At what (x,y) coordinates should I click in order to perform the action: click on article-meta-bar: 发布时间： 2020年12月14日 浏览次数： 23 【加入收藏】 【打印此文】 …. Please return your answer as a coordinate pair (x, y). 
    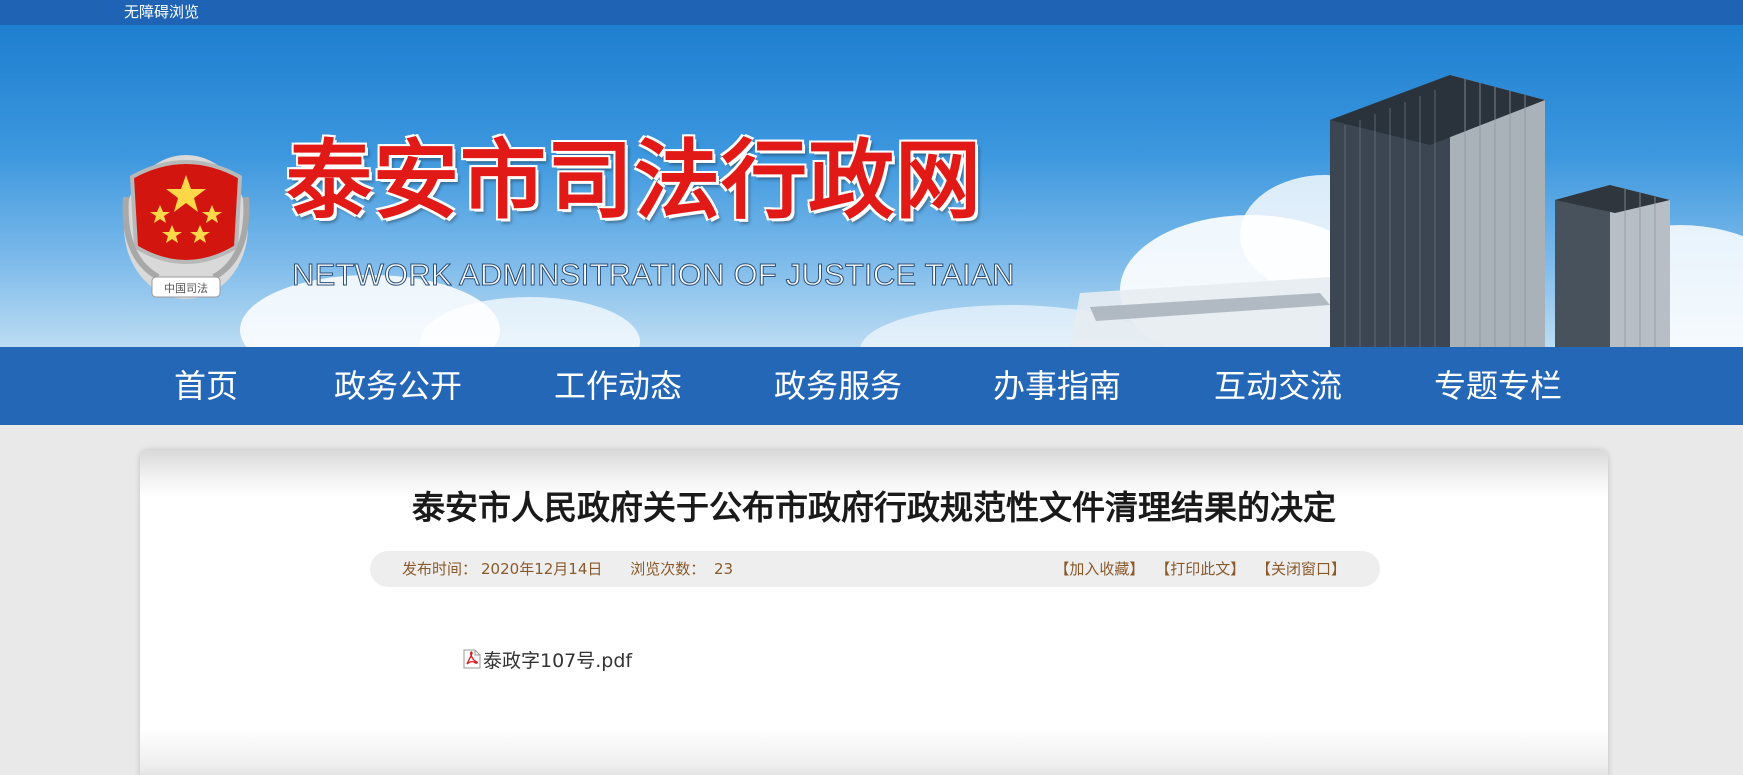
    Looking at the image, I should click on (875, 569).